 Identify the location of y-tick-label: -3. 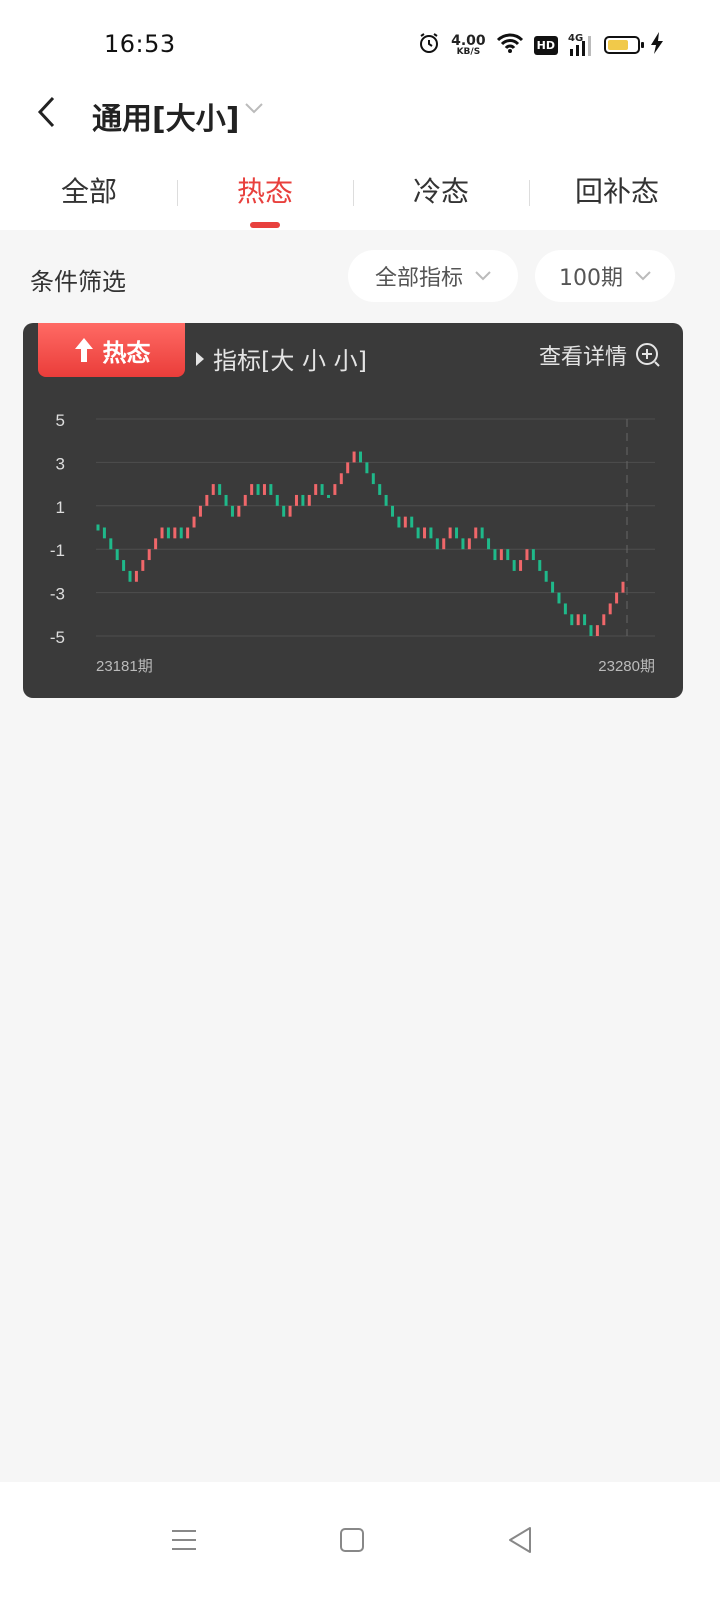
(57, 594).